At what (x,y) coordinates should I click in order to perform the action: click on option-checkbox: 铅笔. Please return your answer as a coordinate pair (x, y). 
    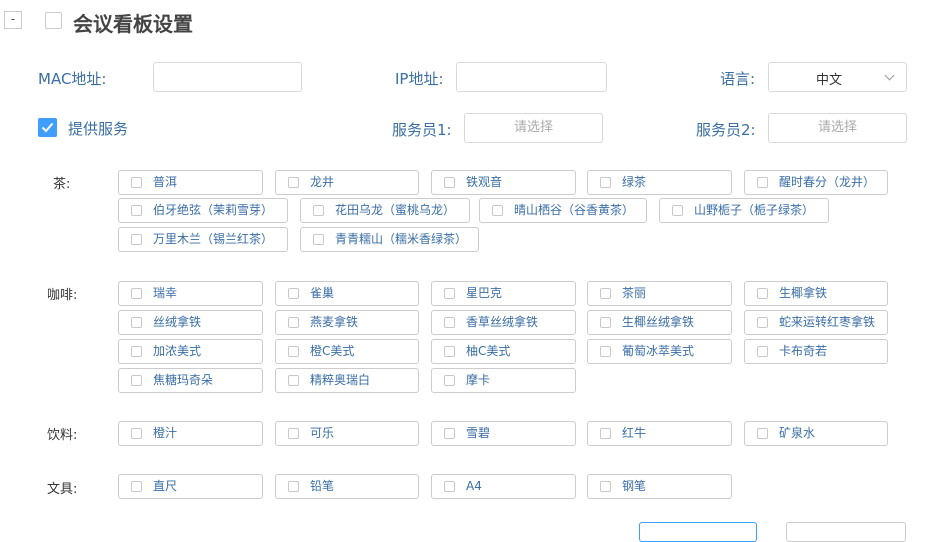
    Looking at the image, I should click on (347, 486).